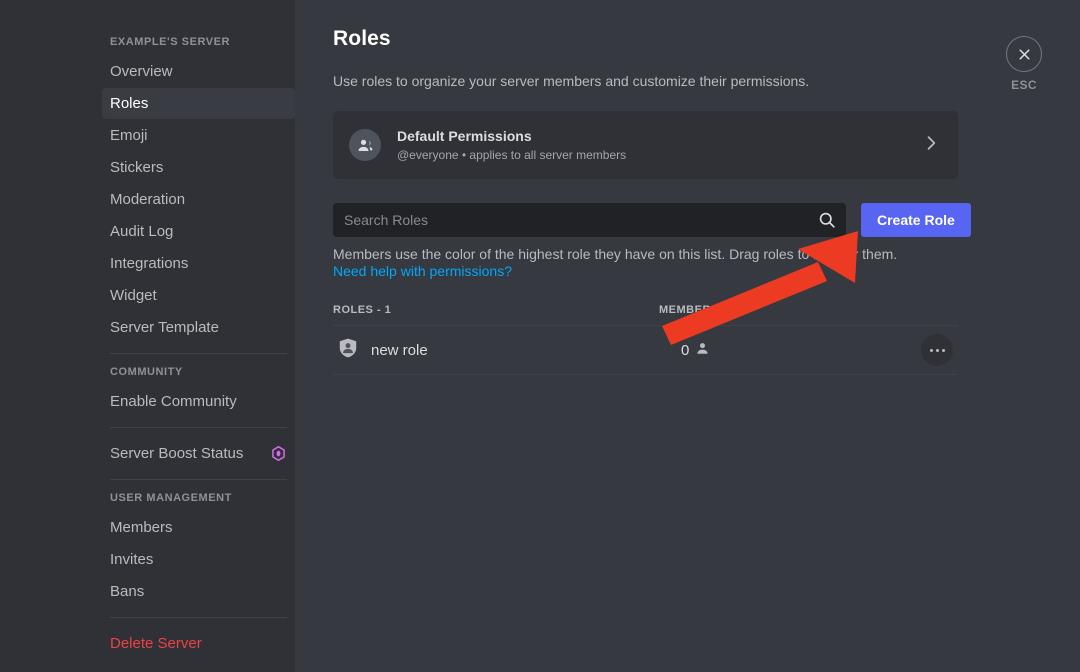 This screenshot has height=672, width=1080. I want to click on default-permissions-title: Default Permissions, so click(464, 136).